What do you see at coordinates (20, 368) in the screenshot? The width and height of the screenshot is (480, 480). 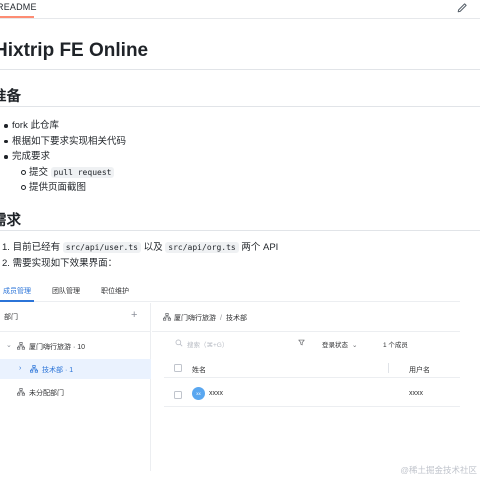 I see `chevron-right-icon: ›` at bounding box center [20, 368].